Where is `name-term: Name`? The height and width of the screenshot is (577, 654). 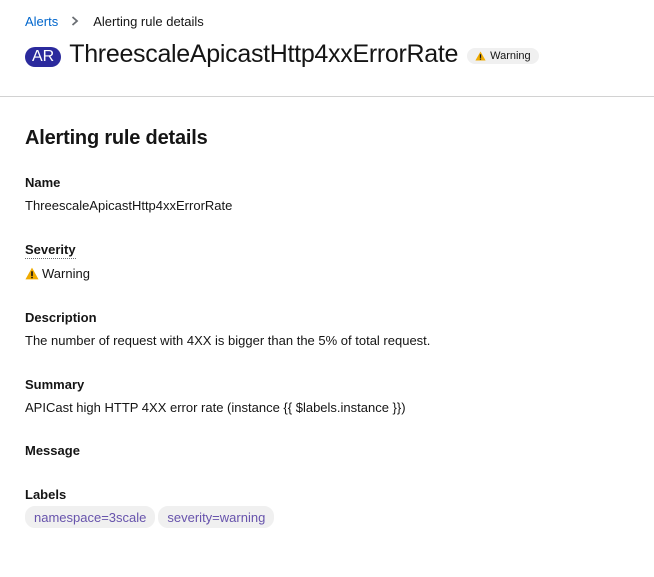
name-term: Name is located at coordinates (43, 182).